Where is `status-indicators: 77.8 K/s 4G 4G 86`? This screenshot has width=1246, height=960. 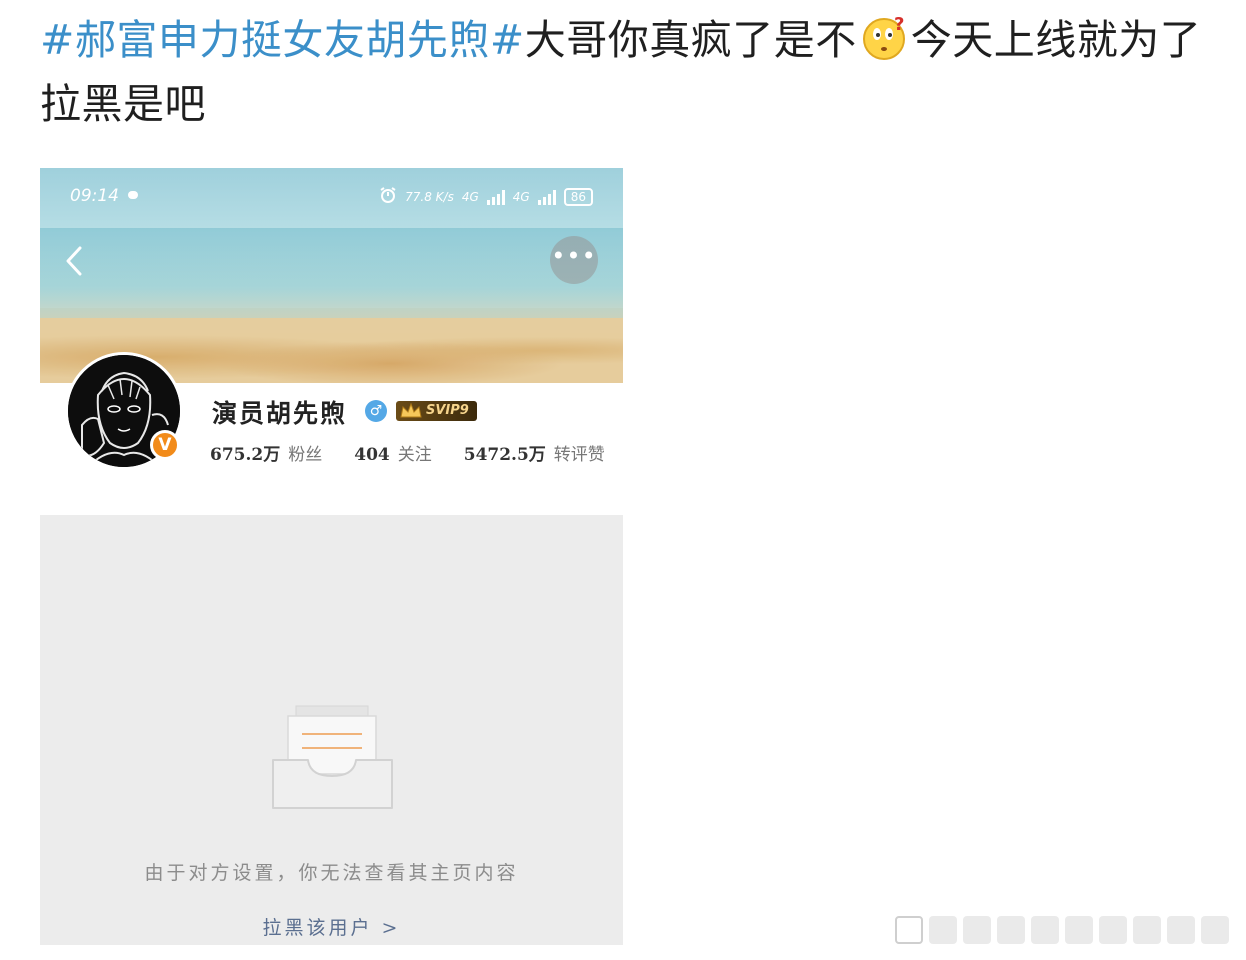 status-indicators: 77.8 K/s 4G 4G 86 is located at coordinates (486, 196).